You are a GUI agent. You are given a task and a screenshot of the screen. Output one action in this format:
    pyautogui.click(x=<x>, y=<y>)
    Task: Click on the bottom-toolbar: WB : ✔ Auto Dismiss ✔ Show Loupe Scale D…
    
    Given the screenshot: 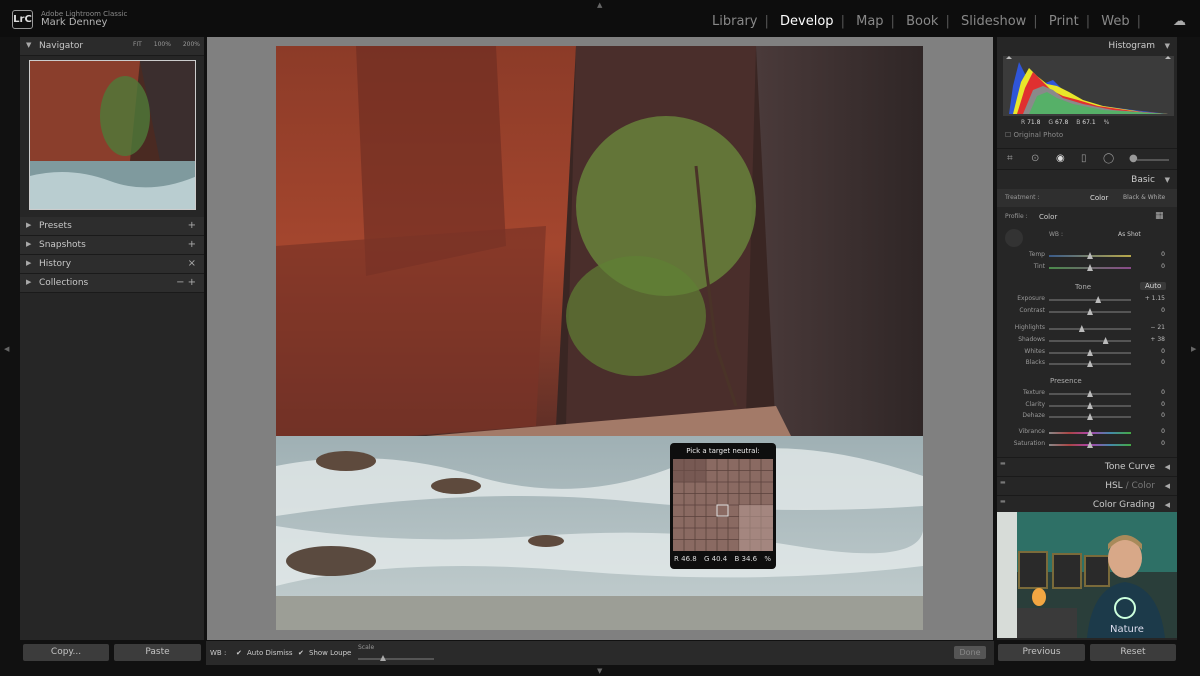 What is the action you would take?
    pyautogui.click(x=600, y=653)
    